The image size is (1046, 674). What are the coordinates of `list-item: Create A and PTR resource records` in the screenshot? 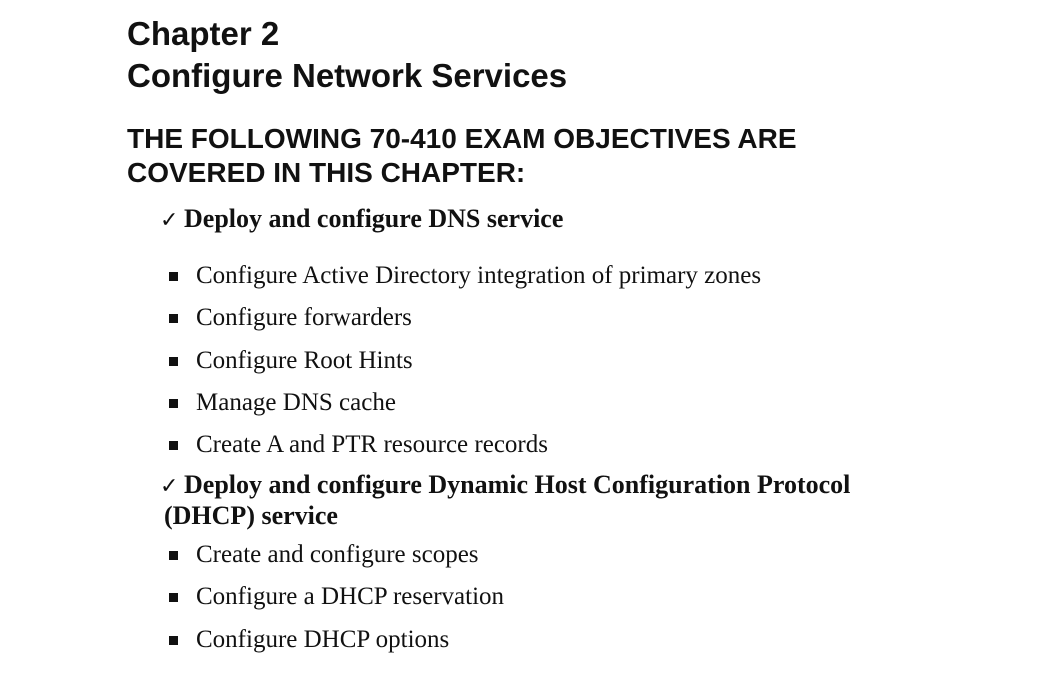 It's located at (520, 445).